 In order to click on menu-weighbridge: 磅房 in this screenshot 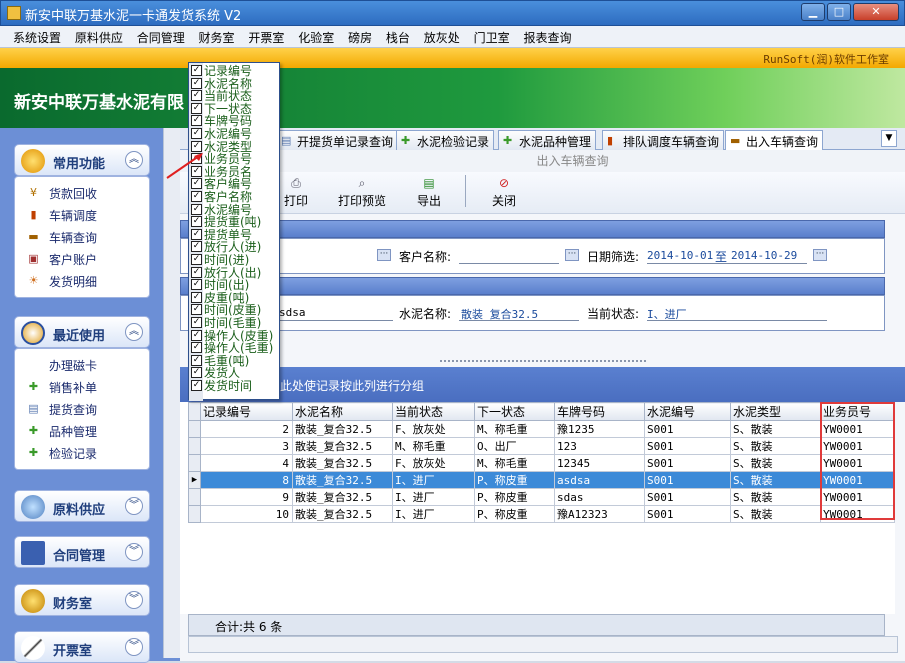, I will do `click(360, 37)`.